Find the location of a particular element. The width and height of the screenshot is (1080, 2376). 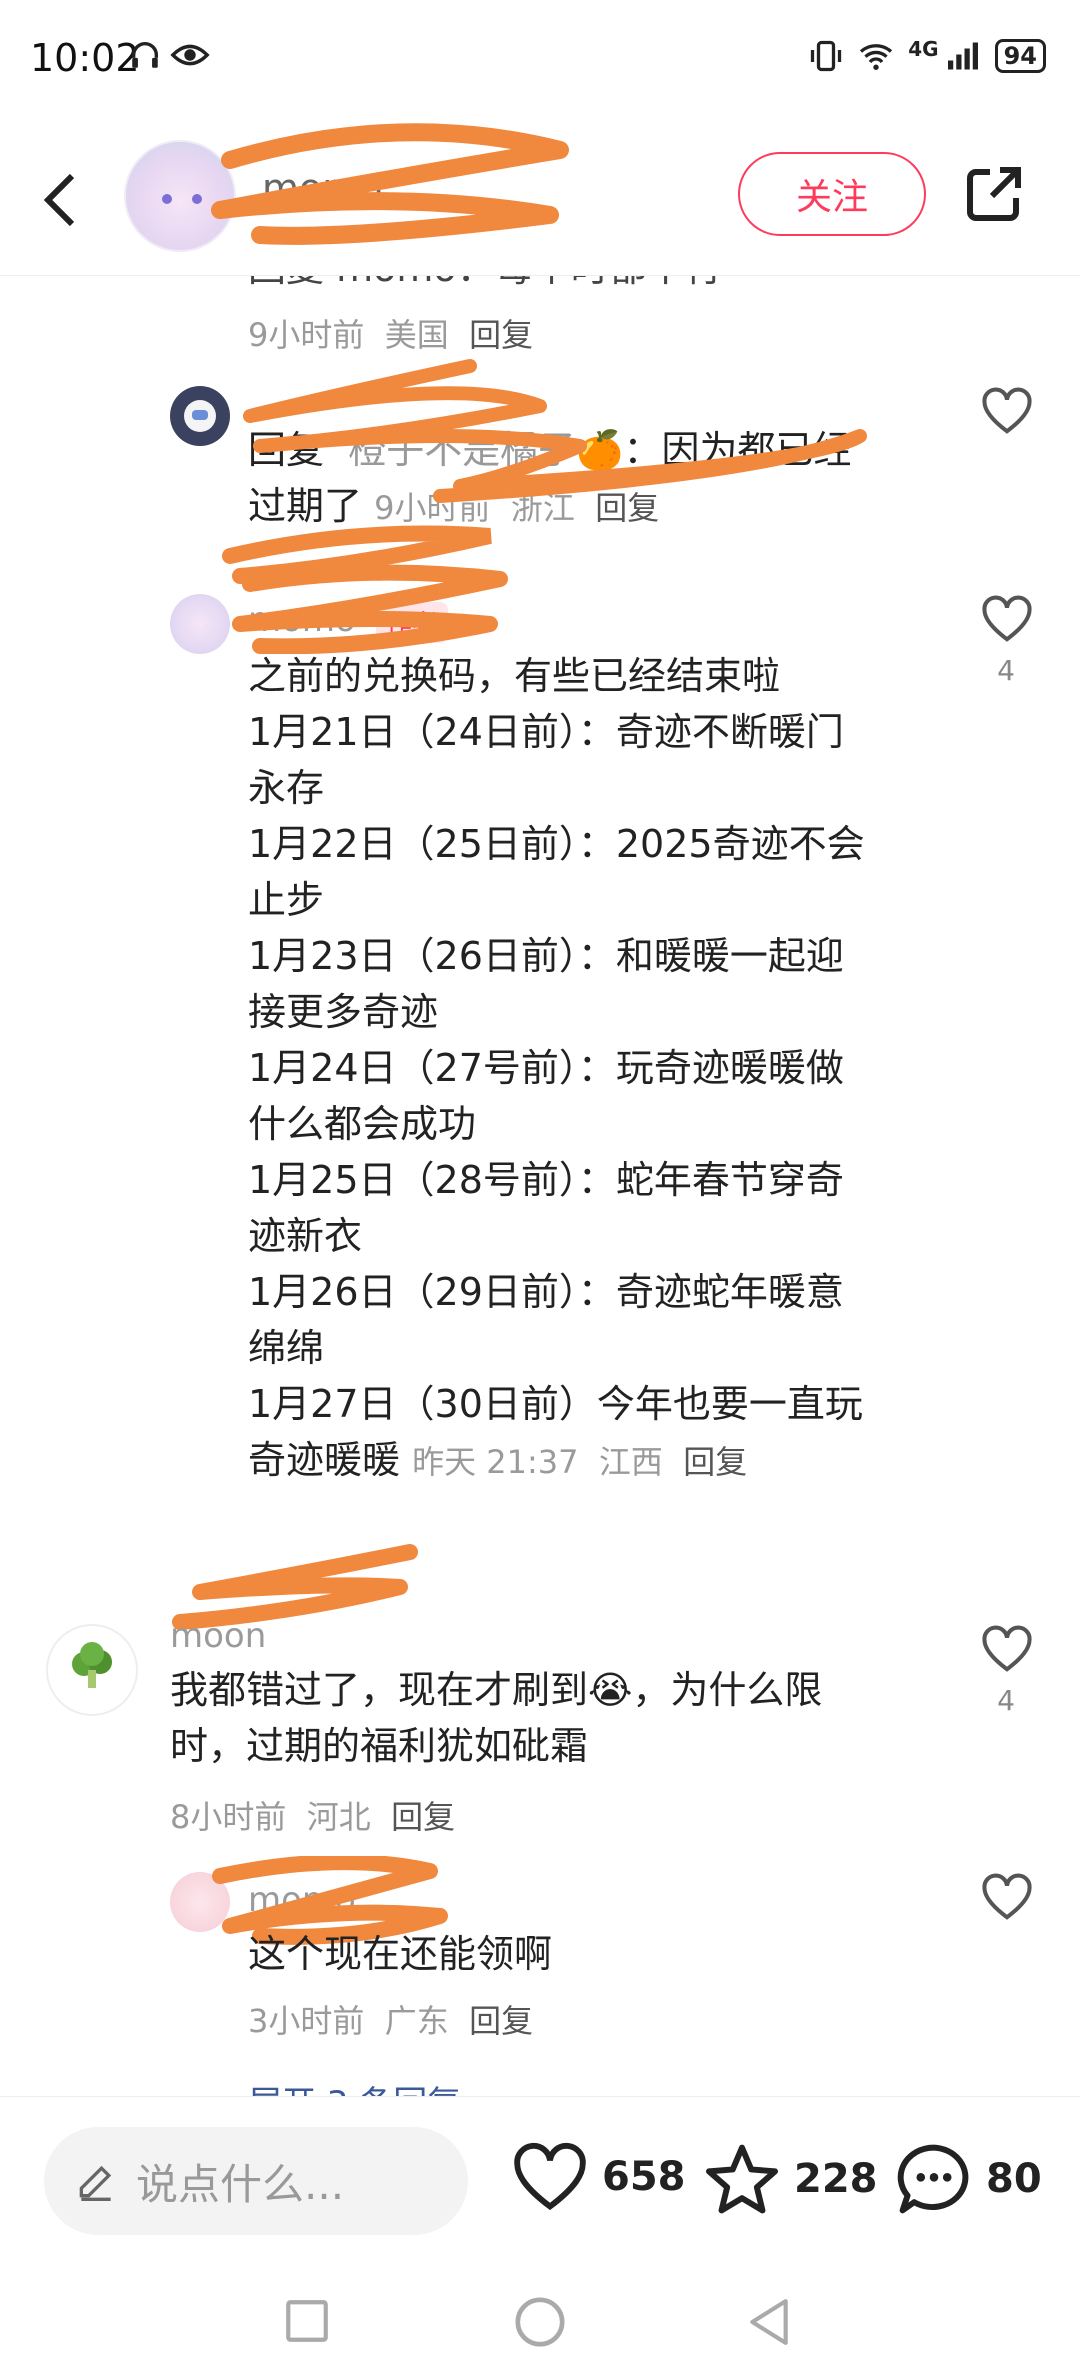

comment-line: 1月21日（24日前）：奇迹不断暖门 is located at coordinates (546, 732).